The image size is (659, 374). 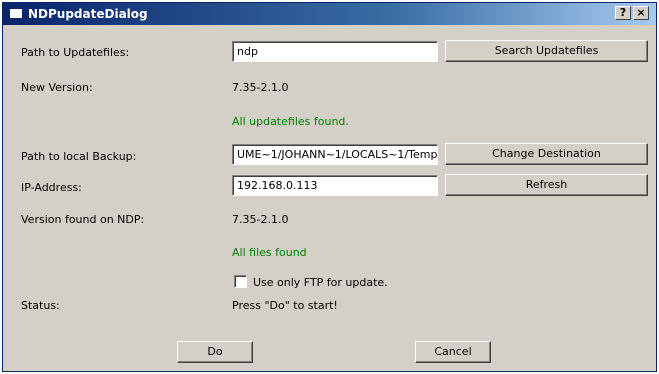 I want to click on cancel-button: Cancel, so click(x=453, y=352).